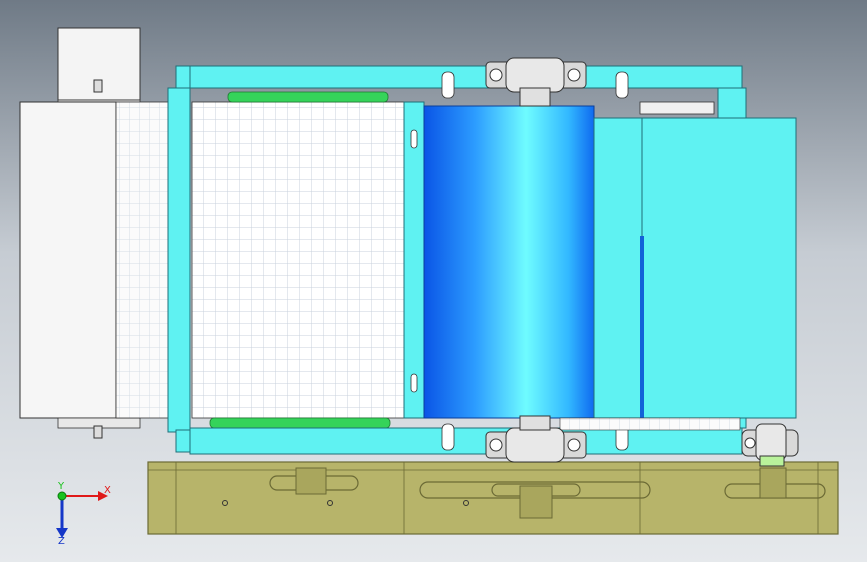 The image size is (867, 562). I want to click on x-axis-label: X, so click(107, 490).